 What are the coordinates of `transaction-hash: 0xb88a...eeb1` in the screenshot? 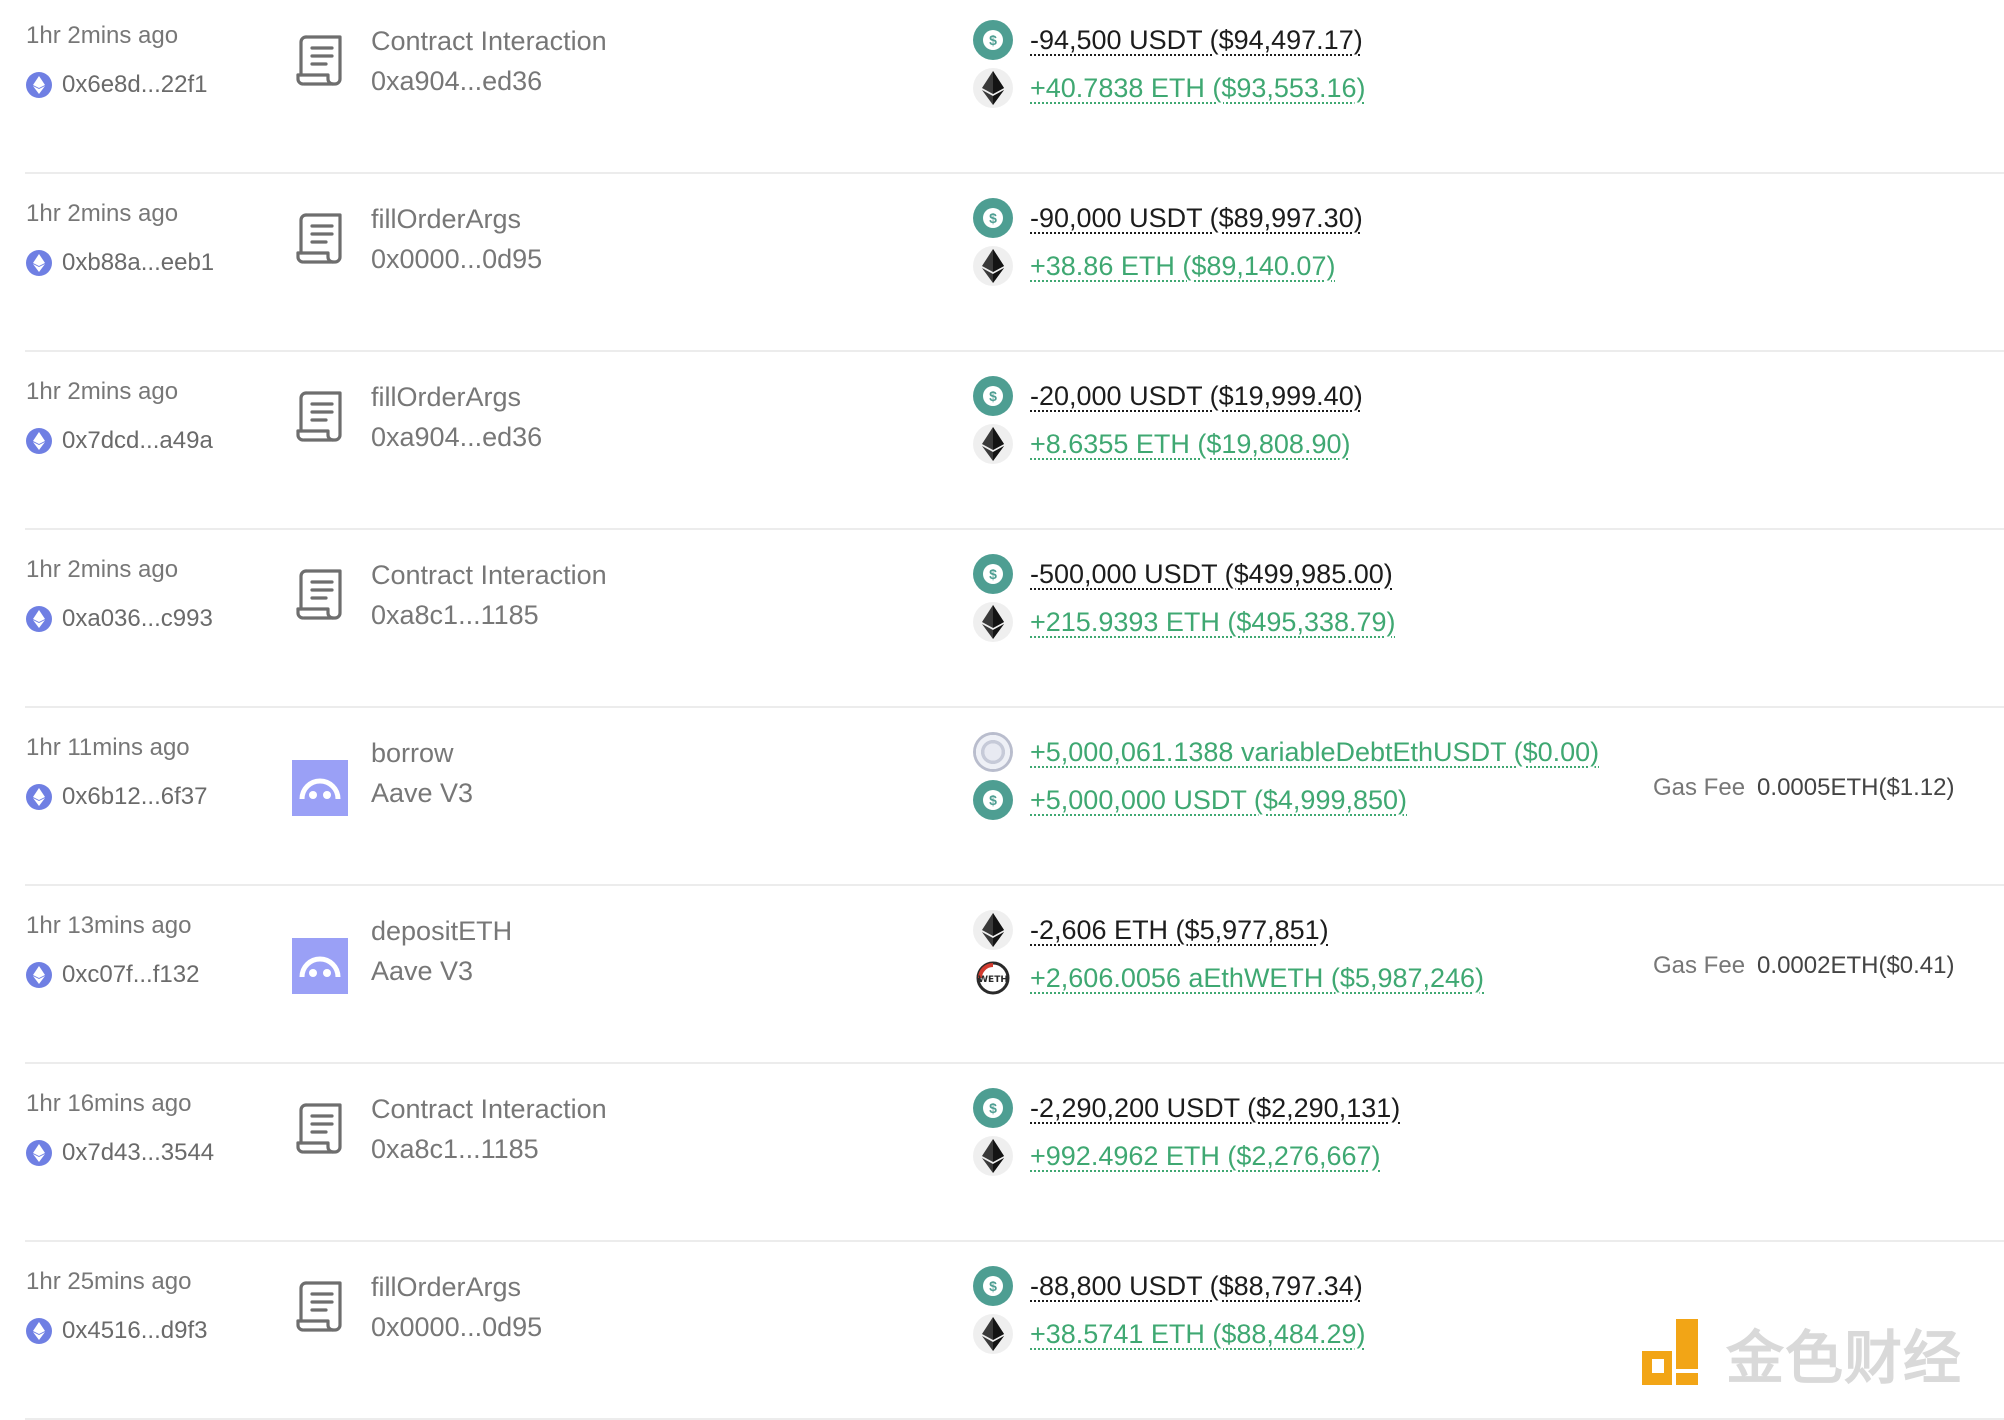 It's located at (138, 263).